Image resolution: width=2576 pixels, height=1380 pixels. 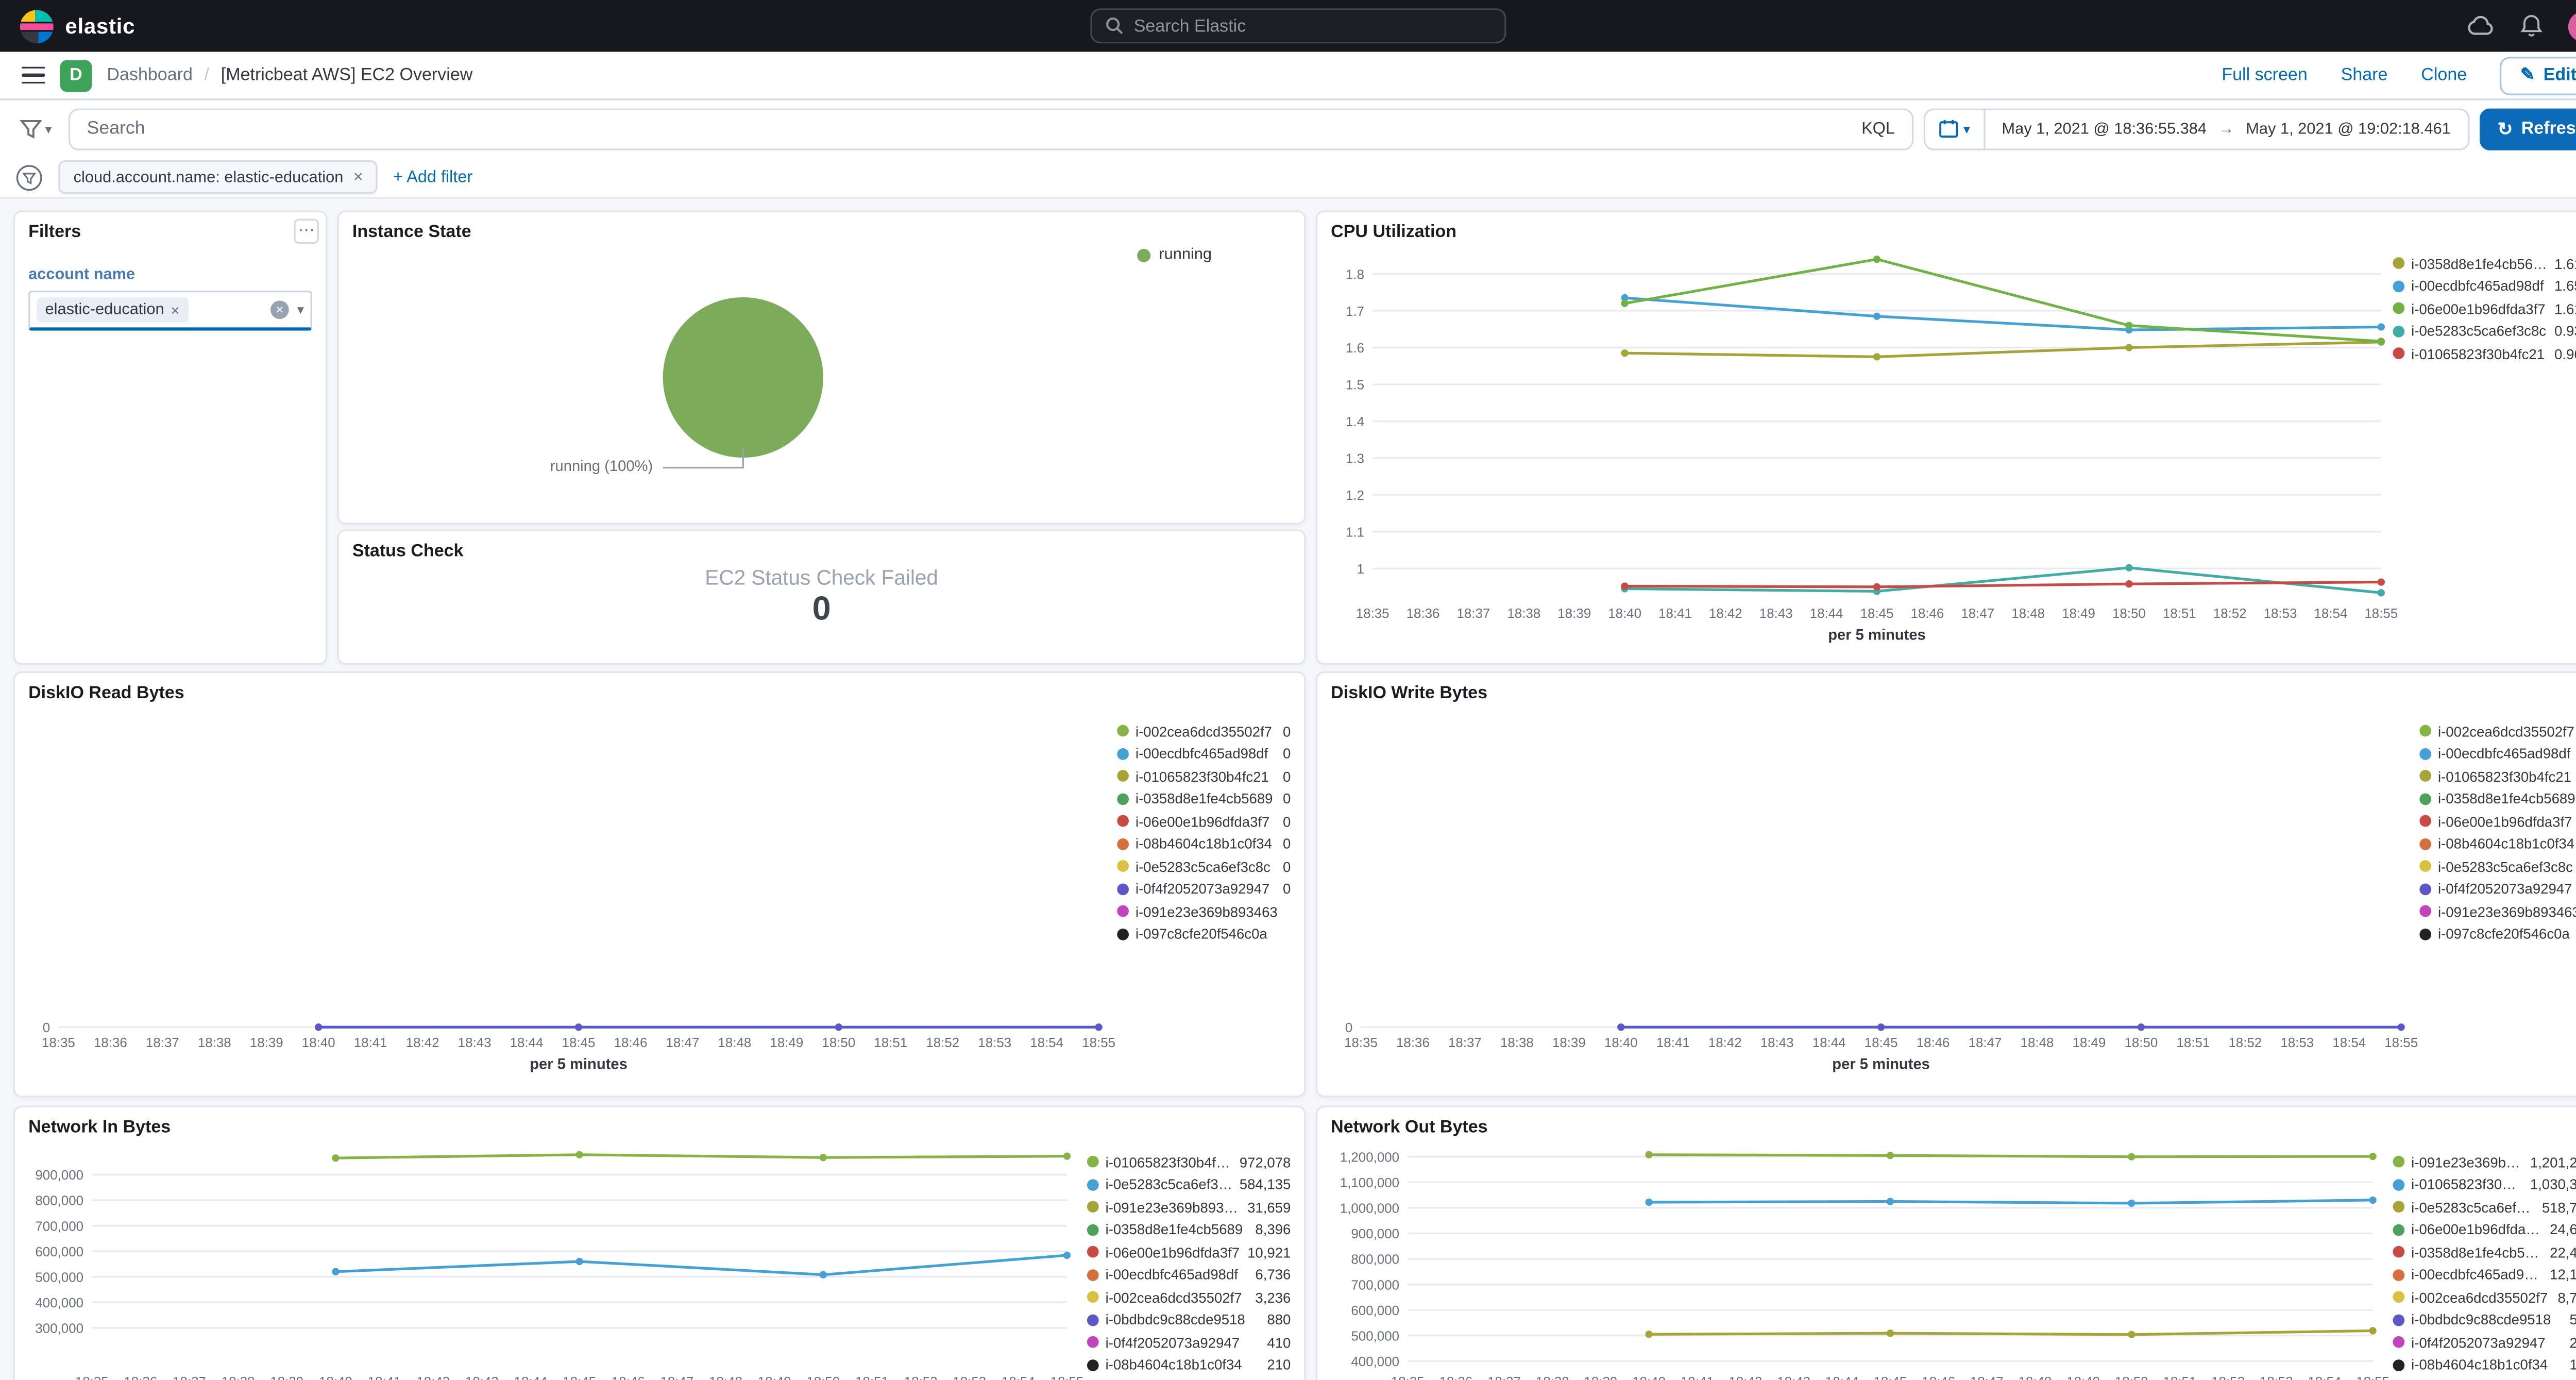 What do you see at coordinates (2558, 1207) in the screenshot?
I see `legend-value: 518,768` at bounding box center [2558, 1207].